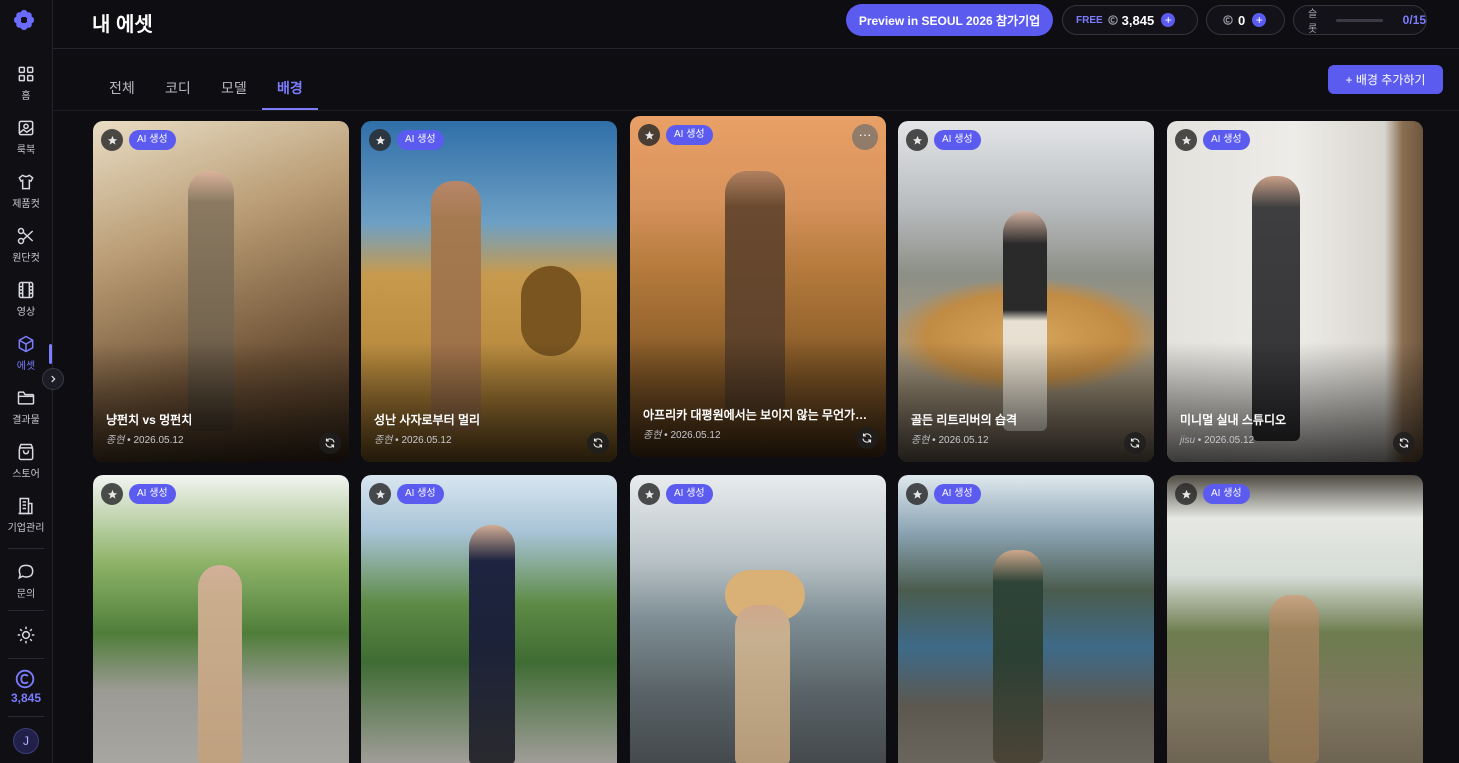 The image size is (1459, 763). What do you see at coordinates (26, 635) in the screenshot?
I see `sun-icon` at bounding box center [26, 635].